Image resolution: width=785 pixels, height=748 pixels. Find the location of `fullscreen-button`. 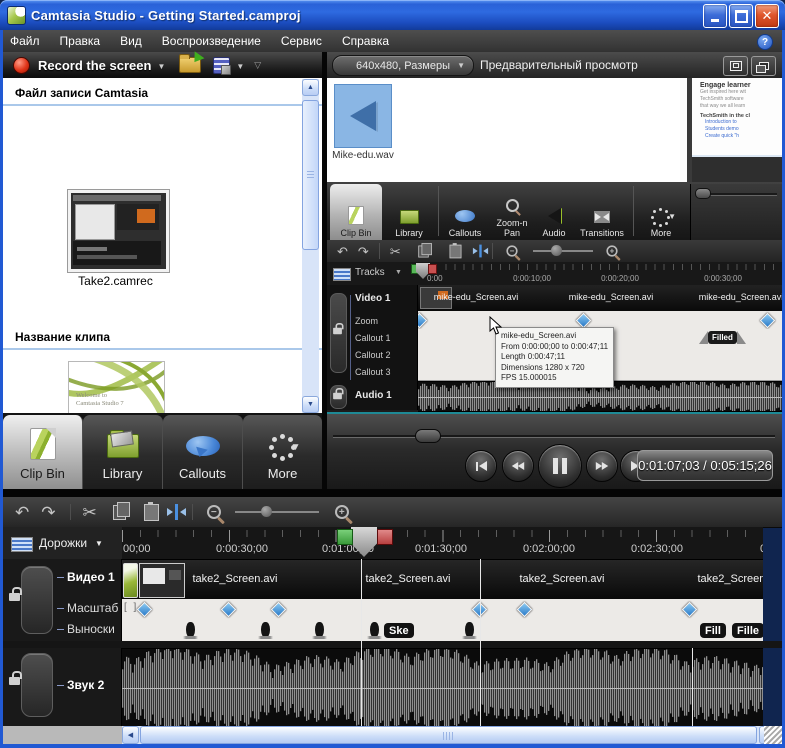

fullscreen-button is located at coordinates (735, 66).